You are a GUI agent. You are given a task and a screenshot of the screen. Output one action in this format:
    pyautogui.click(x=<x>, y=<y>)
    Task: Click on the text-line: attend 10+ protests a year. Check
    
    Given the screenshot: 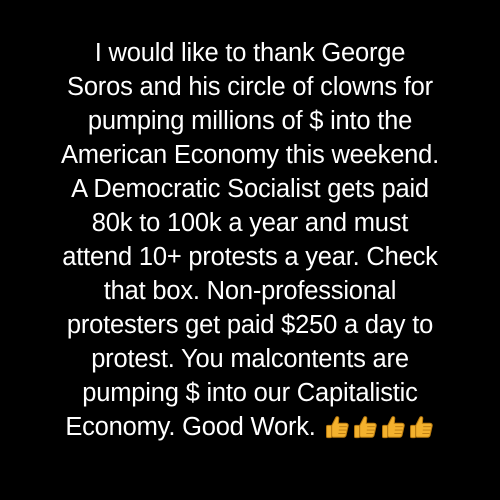 What is the action you would take?
    pyautogui.click(x=250, y=257)
    